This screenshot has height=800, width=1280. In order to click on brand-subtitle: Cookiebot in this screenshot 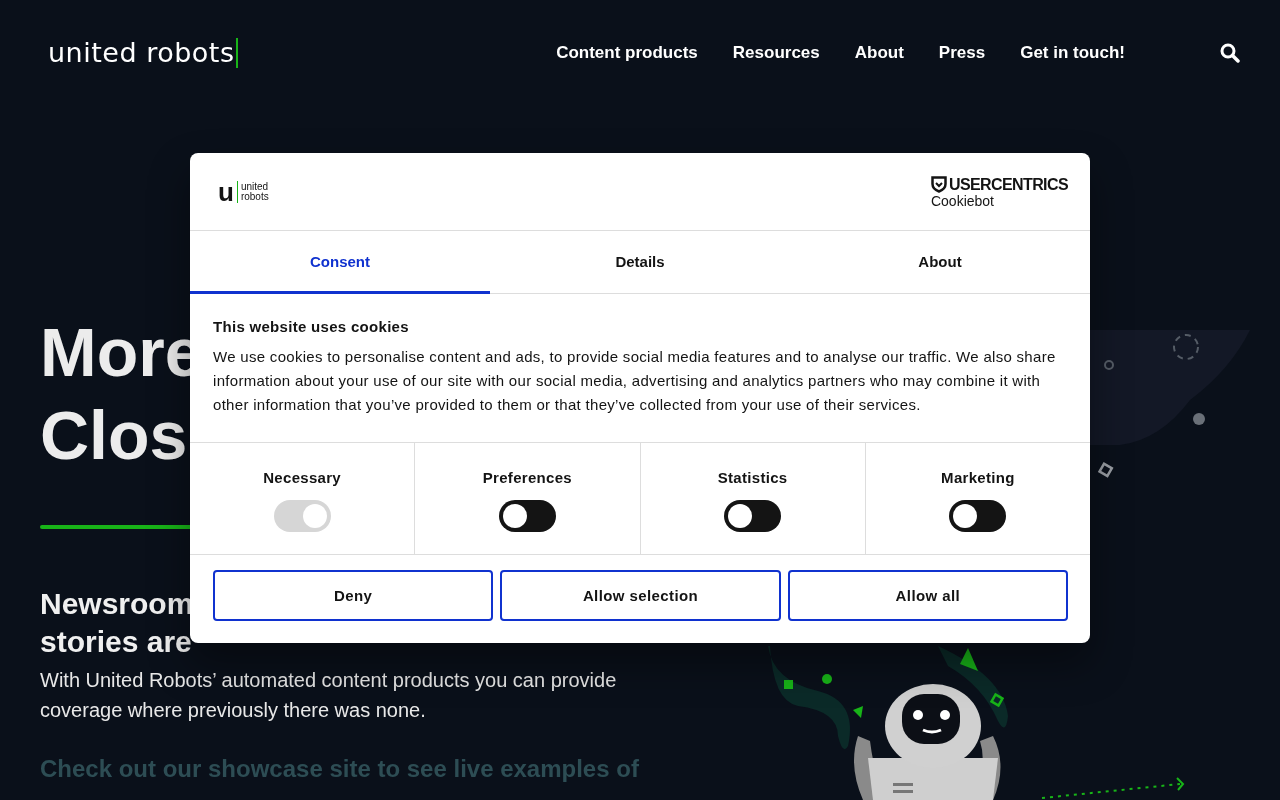, I will do `click(962, 200)`.